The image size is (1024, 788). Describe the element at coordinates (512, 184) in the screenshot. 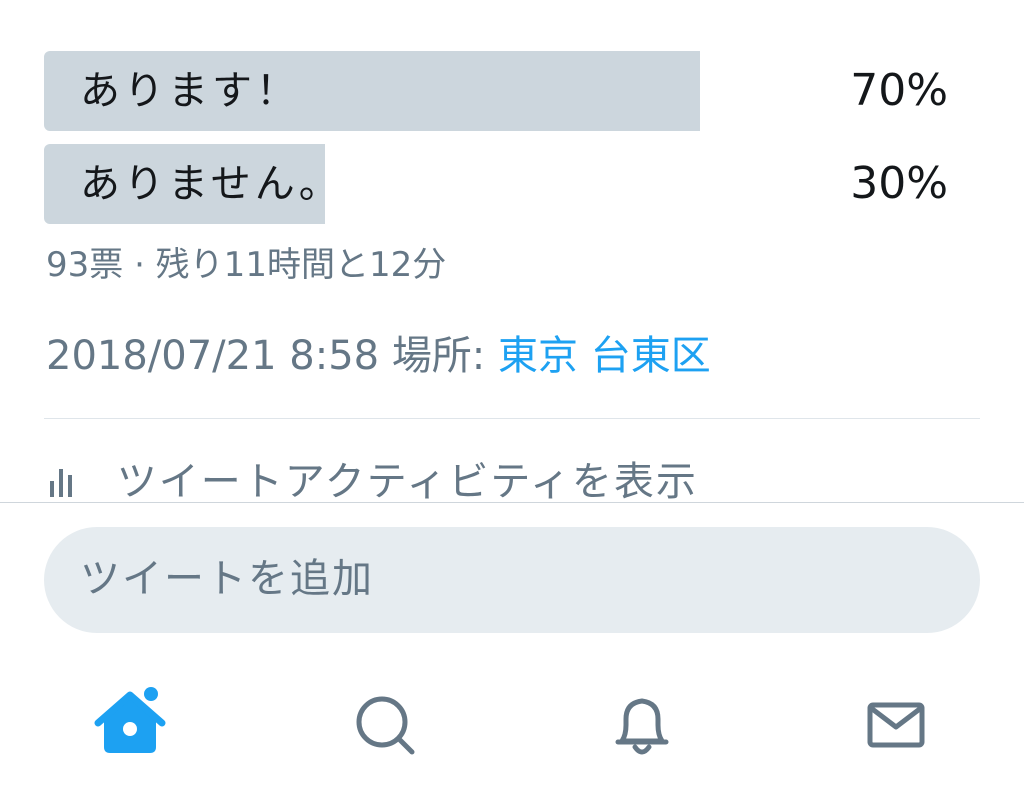

I see `poll-option-2: ありません。 30%` at that location.